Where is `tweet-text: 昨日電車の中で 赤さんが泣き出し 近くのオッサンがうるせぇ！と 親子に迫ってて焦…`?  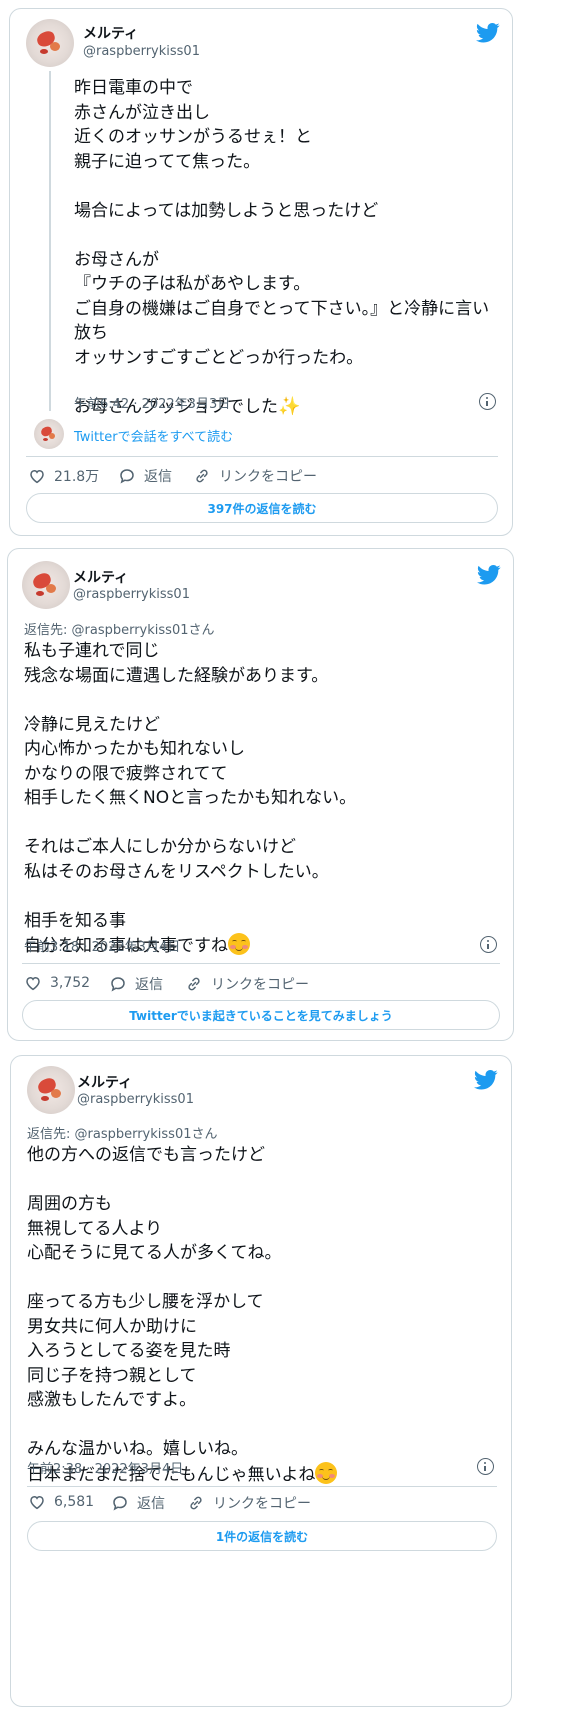 tweet-text: 昨日電車の中で 赤さんが泣き出し 近くのオッサンがうるせぇ！と 親子に迫ってて焦… is located at coordinates (282, 247).